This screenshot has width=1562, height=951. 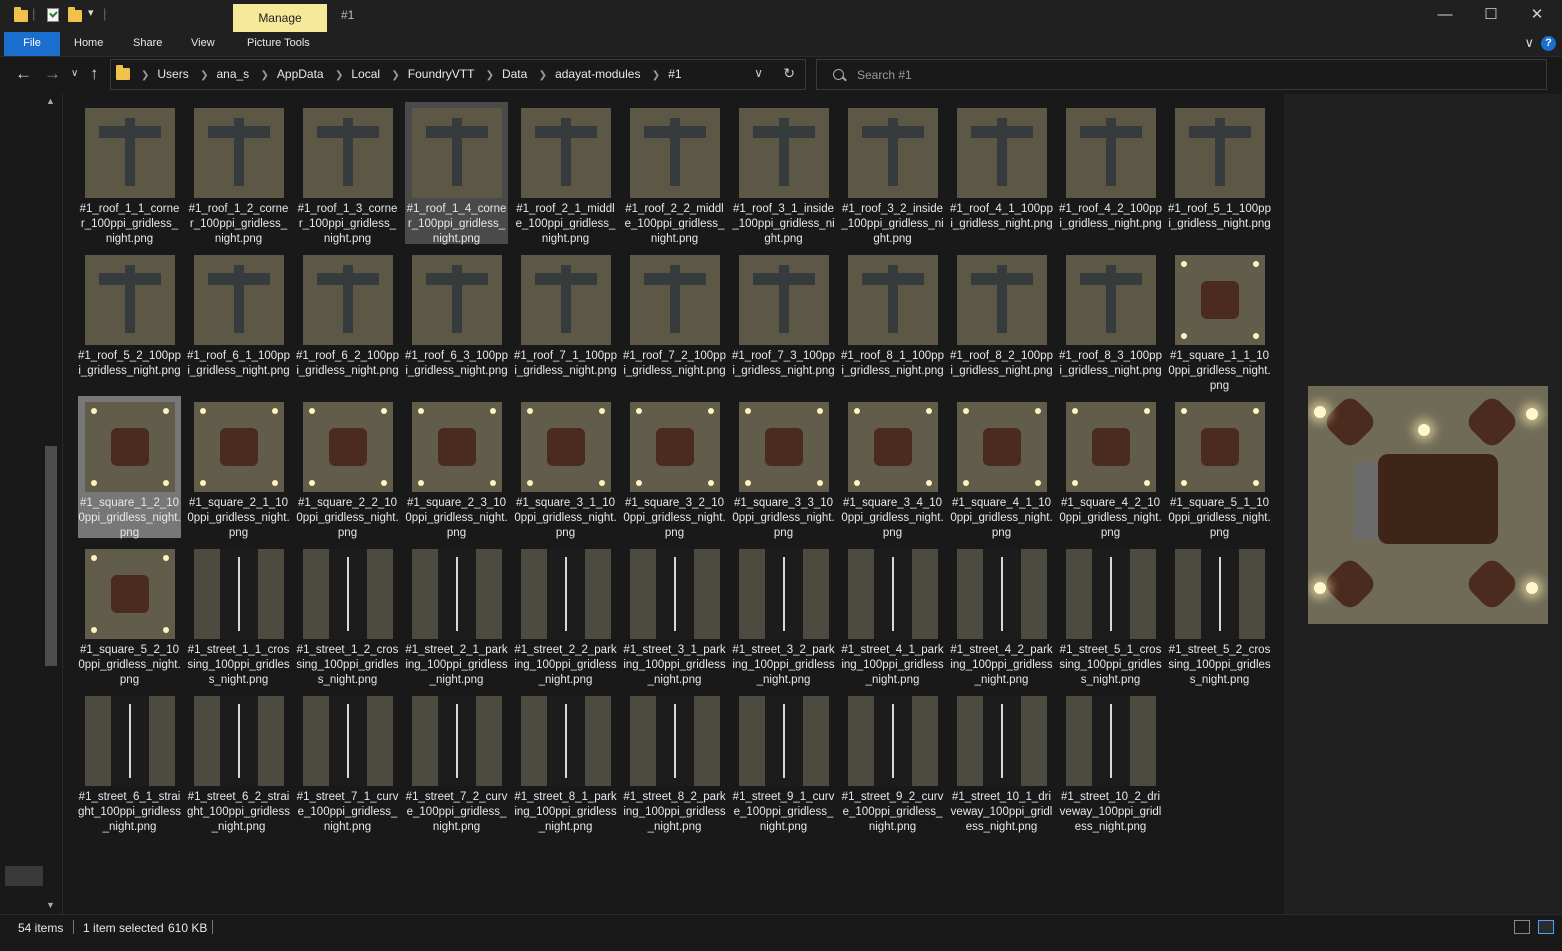 I want to click on scroll-down-icon: ▼, so click(x=50, y=905).